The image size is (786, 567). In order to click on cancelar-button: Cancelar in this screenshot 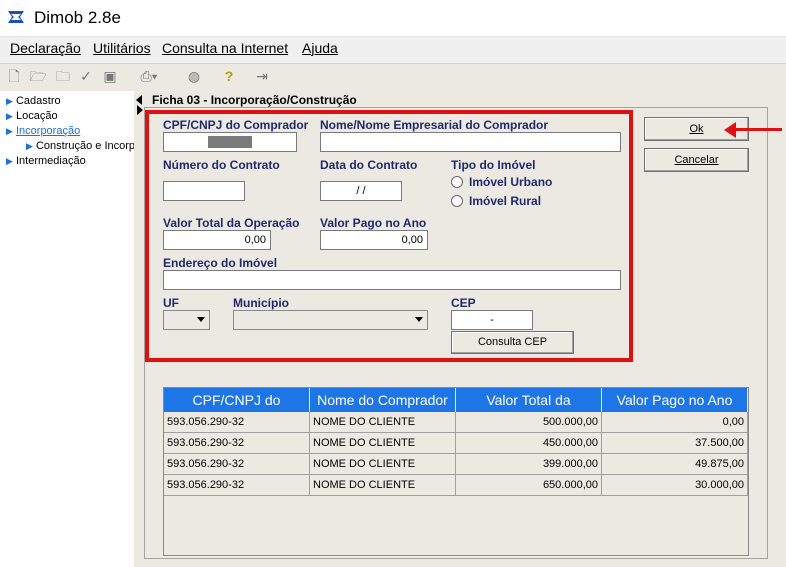, I will do `click(696, 160)`.